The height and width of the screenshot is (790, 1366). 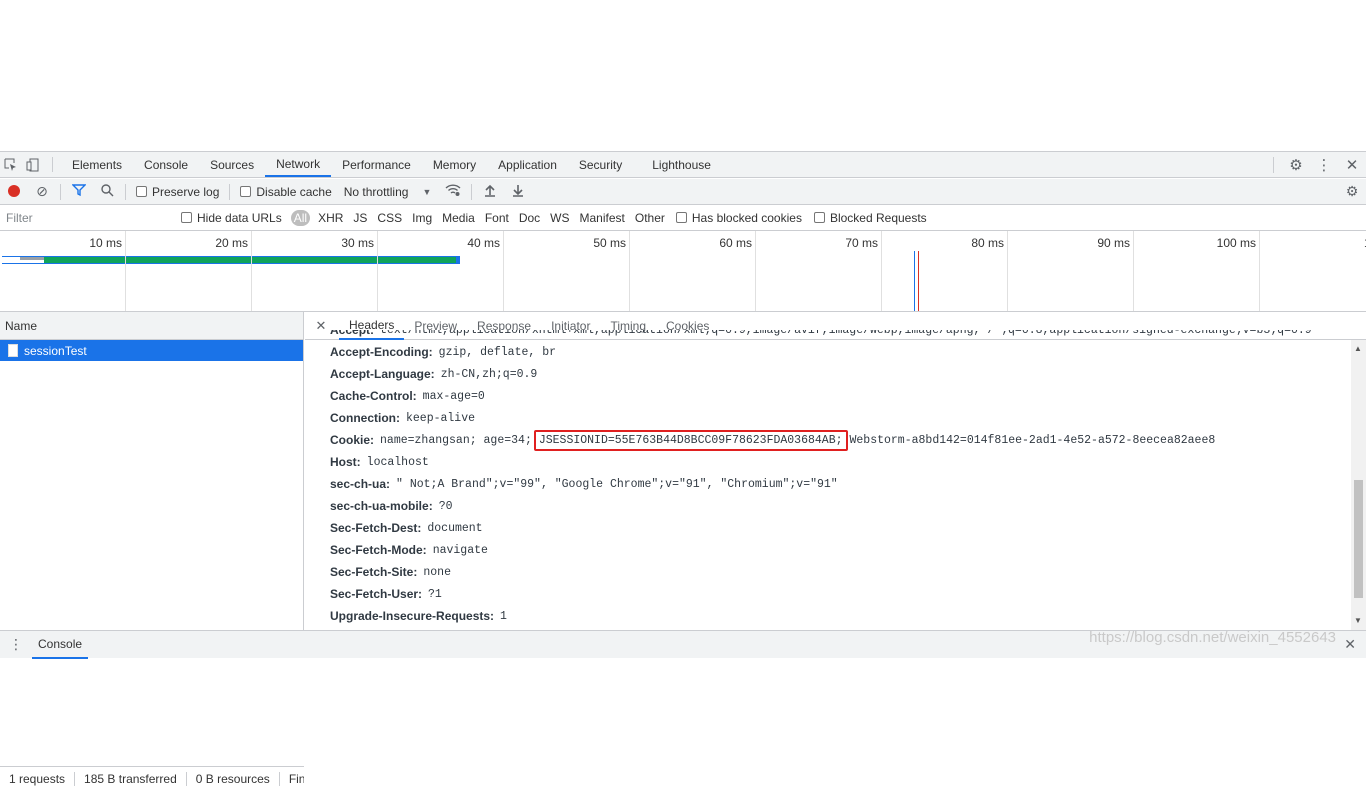 I want to click on filter-type-doc: Doc, so click(x=529, y=218).